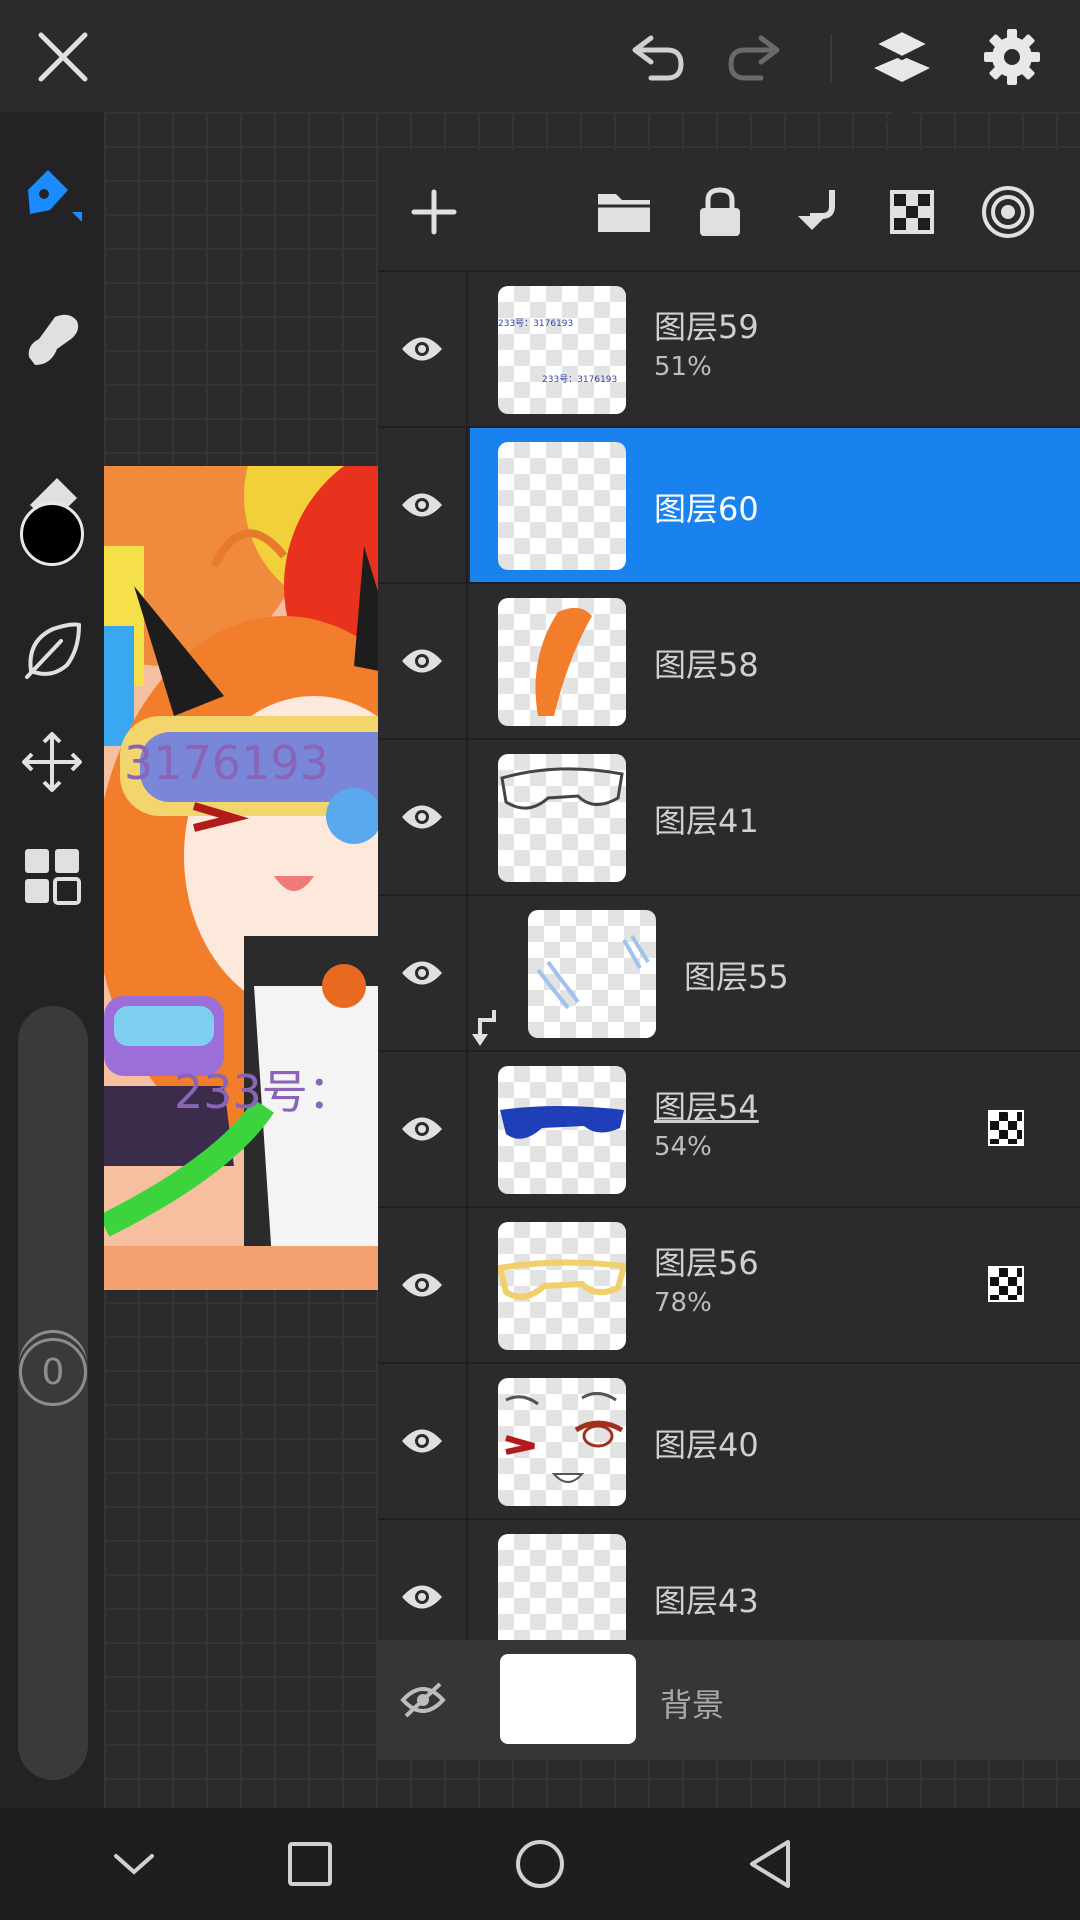  I want to click on layer-name: 图层60, so click(706, 509).